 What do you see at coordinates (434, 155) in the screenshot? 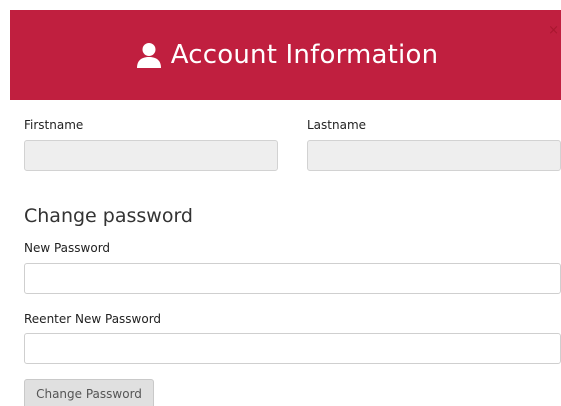
I see `lastname-field` at bounding box center [434, 155].